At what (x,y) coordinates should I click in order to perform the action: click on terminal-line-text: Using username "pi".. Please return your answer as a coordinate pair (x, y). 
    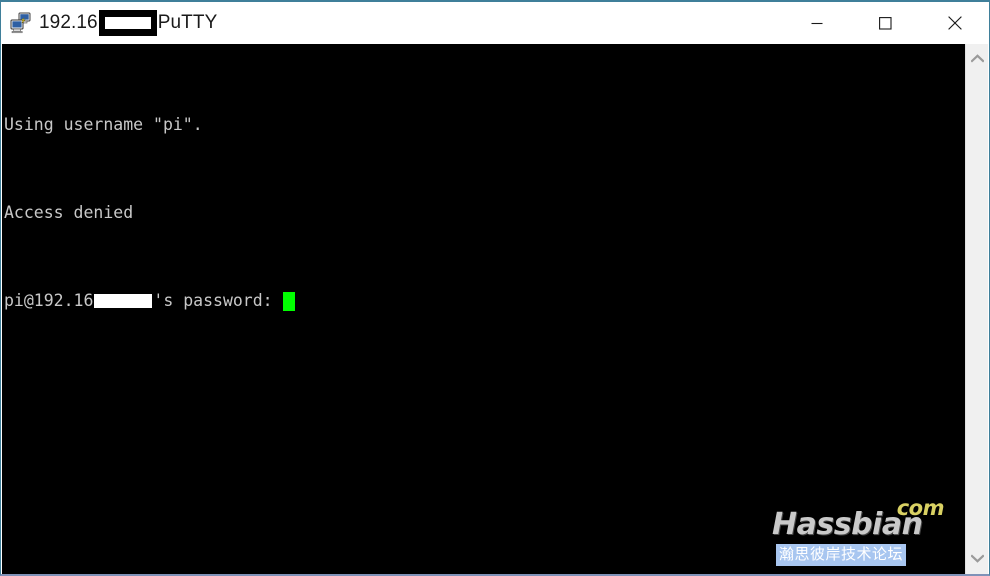
    Looking at the image, I should click on (103, 124).